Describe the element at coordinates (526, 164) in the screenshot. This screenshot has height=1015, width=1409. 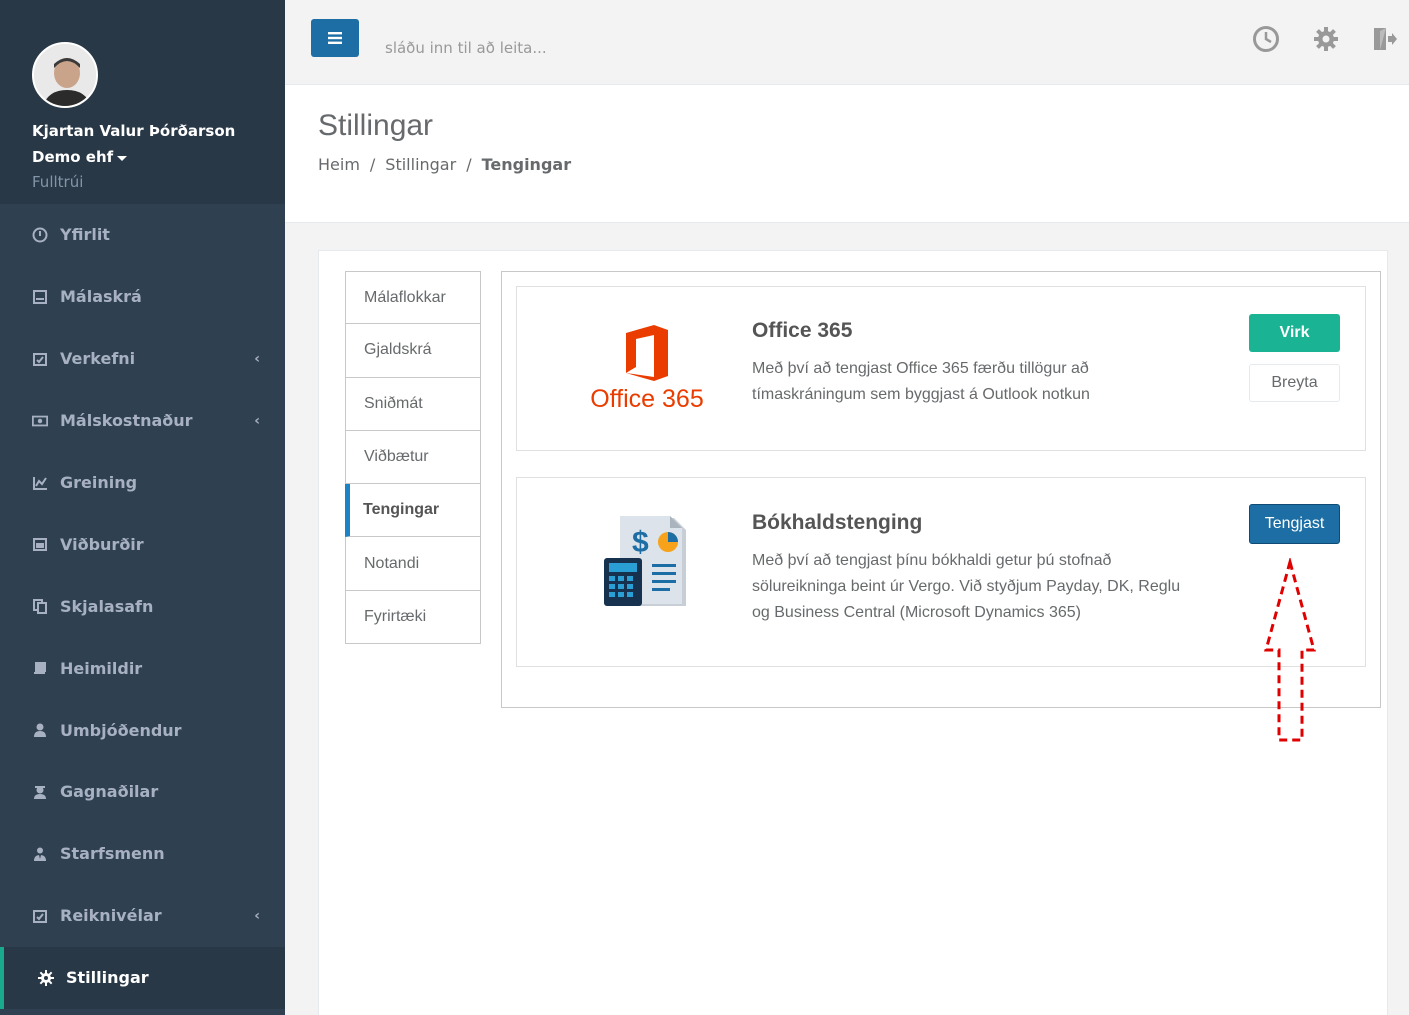
I see `breadcrumb-current: Tengingar` at that location.